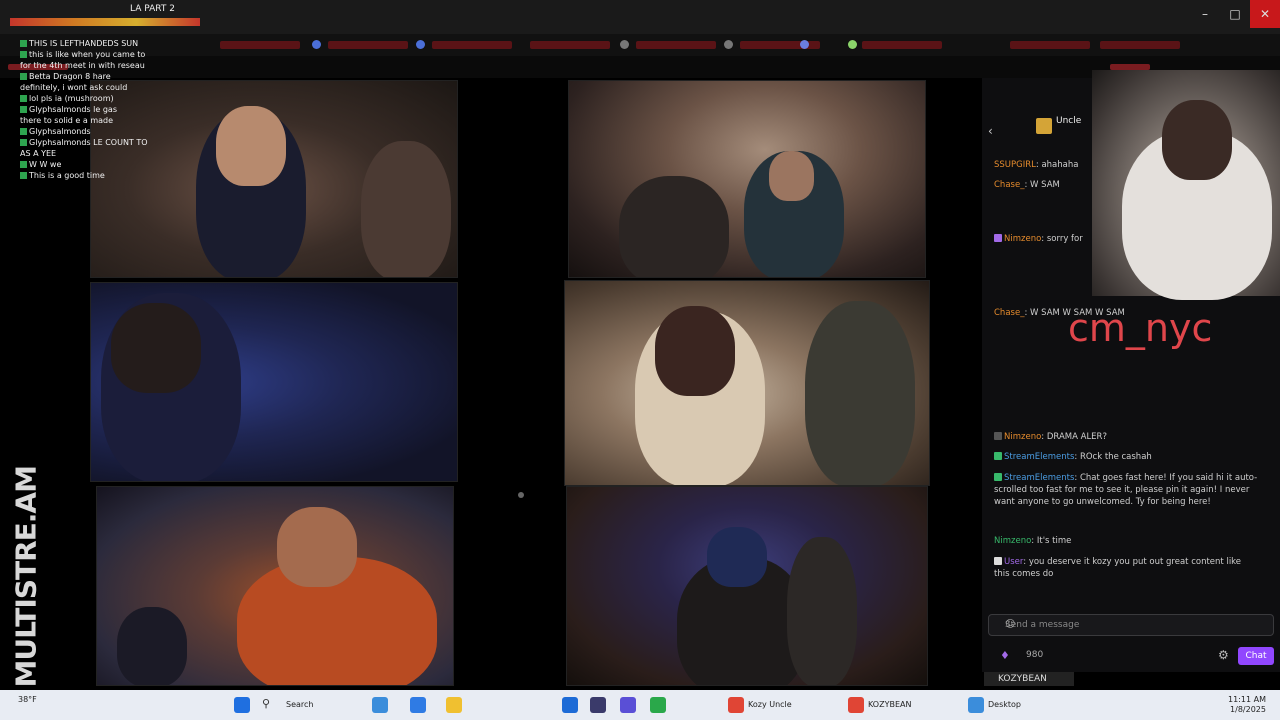 This screenshot has height=720, width=1280. I want to click on overlay-chat-line: for the 4th meet in with reseau, so click(82, 65).